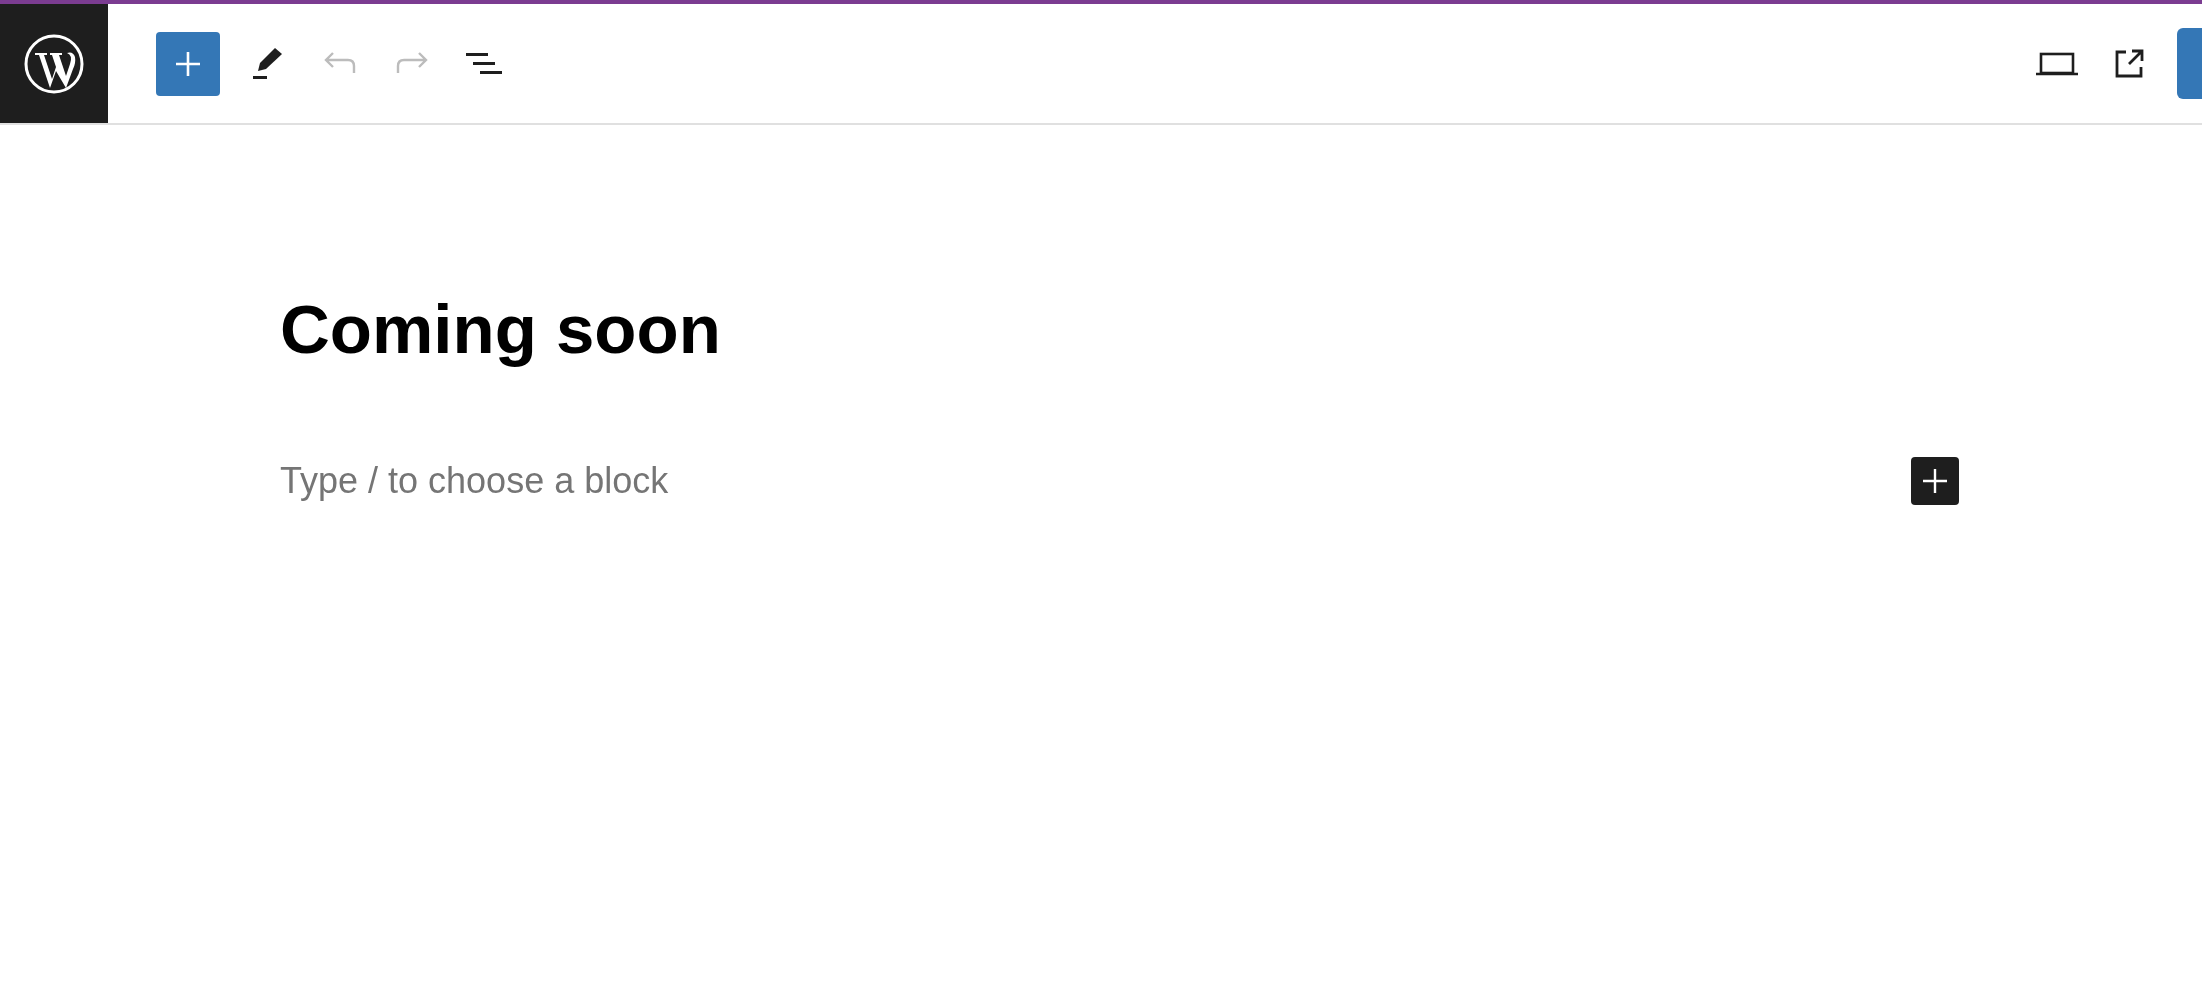  What do you see at coordinates (2057, 63) in the screenshot?
I see `laptop-icon` at bounding box center [2057, 63].